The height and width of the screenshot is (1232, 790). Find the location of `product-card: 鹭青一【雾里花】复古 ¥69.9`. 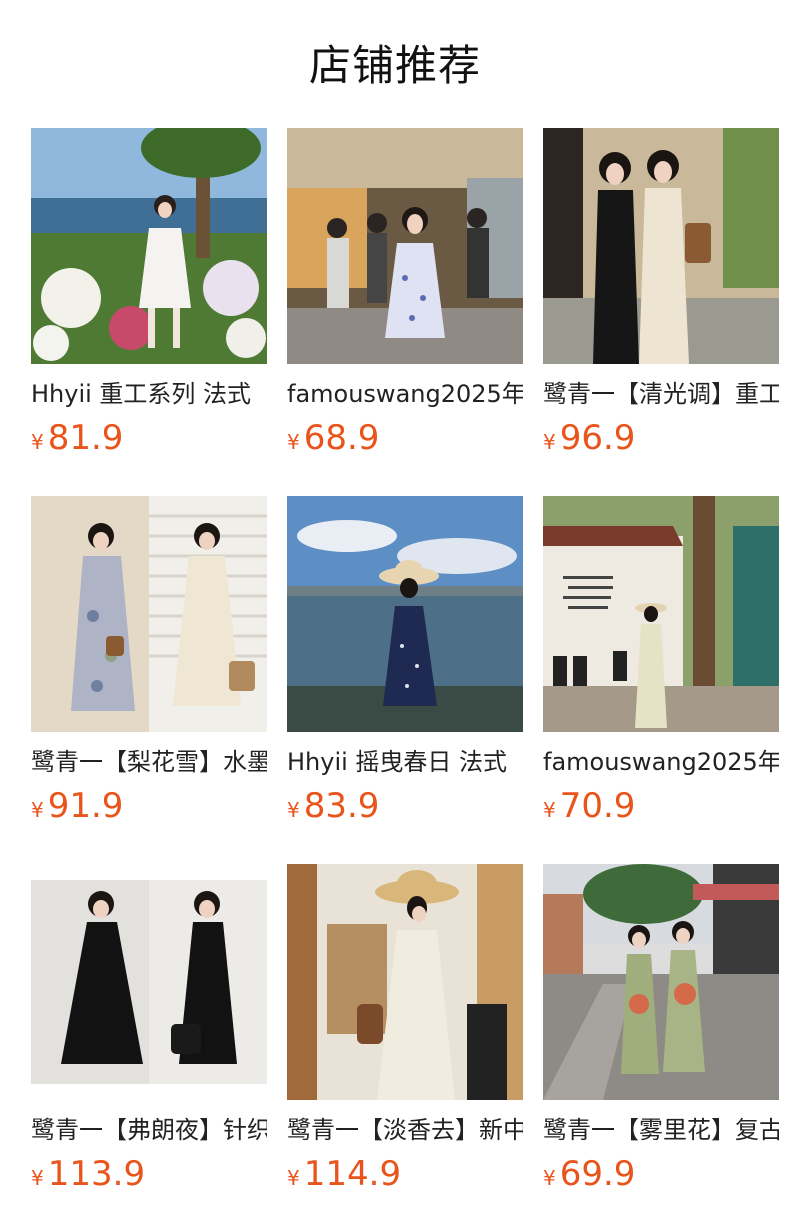

product-card: 鹭青一【雾里花】复古 ¥69.9 is located at coordinates (661, 1031).